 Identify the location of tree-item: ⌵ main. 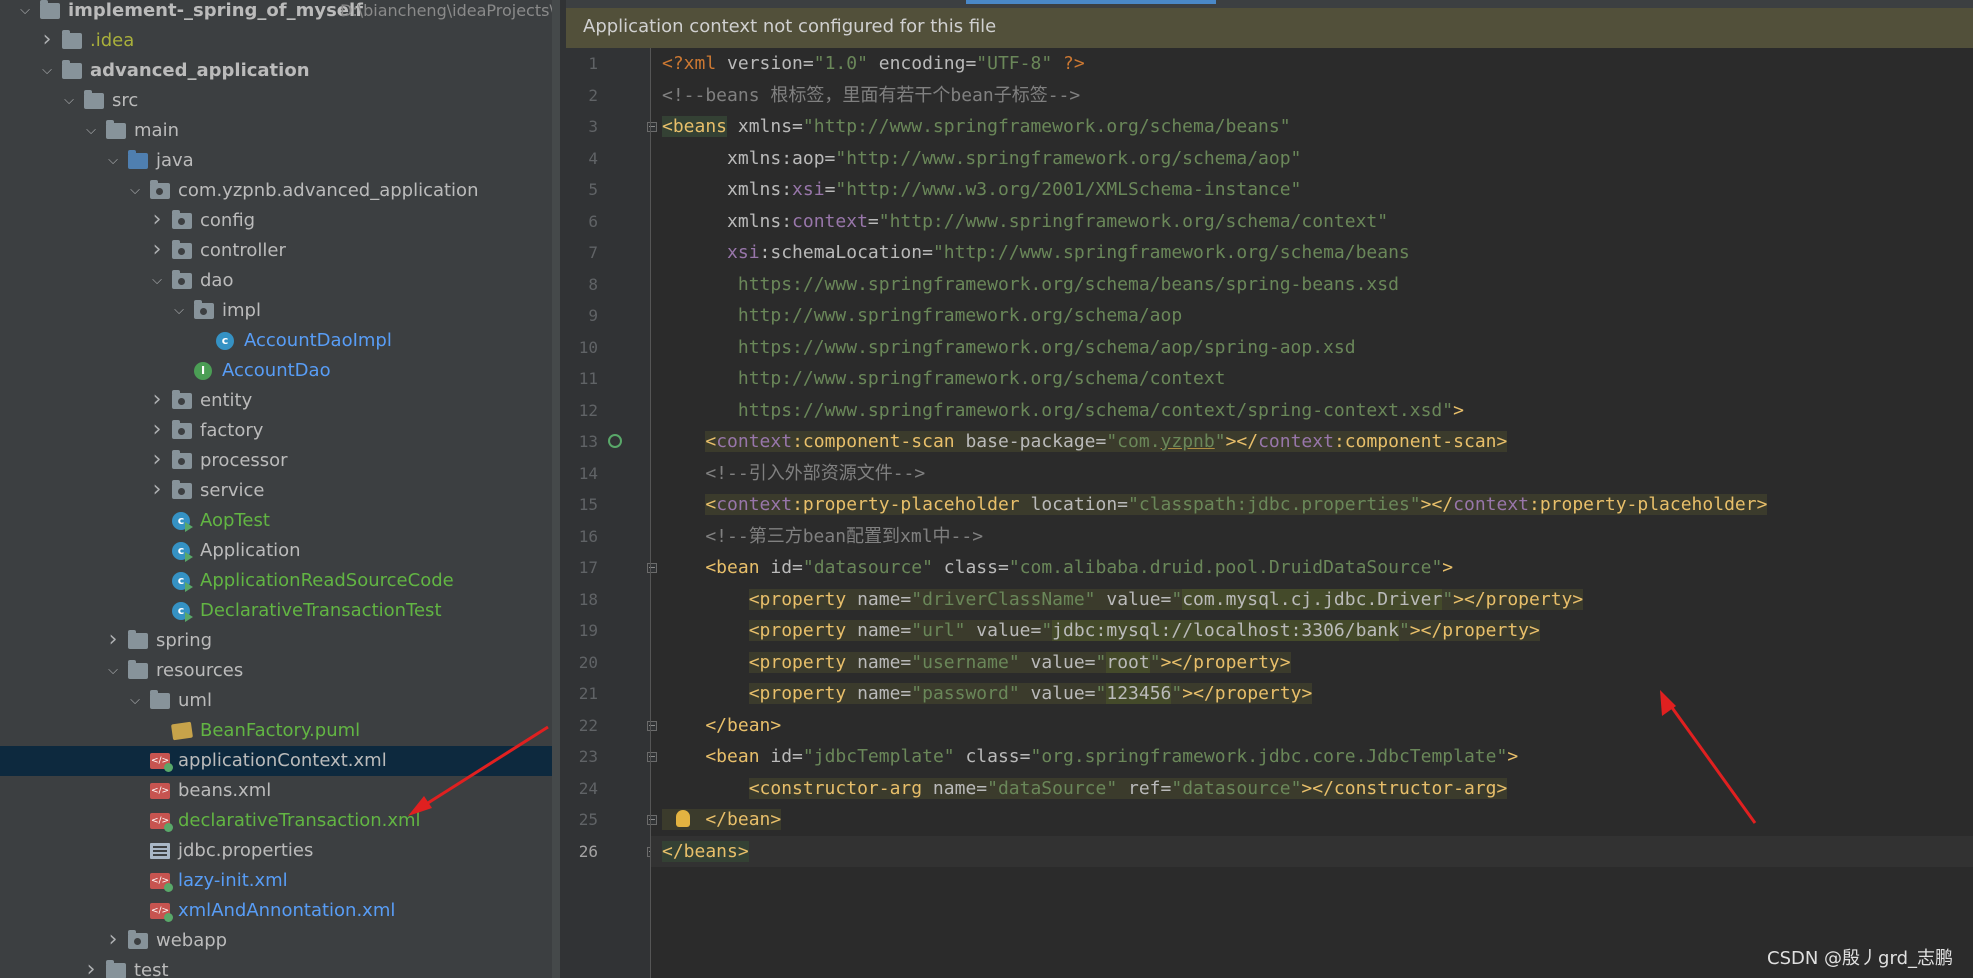
(278, 131).